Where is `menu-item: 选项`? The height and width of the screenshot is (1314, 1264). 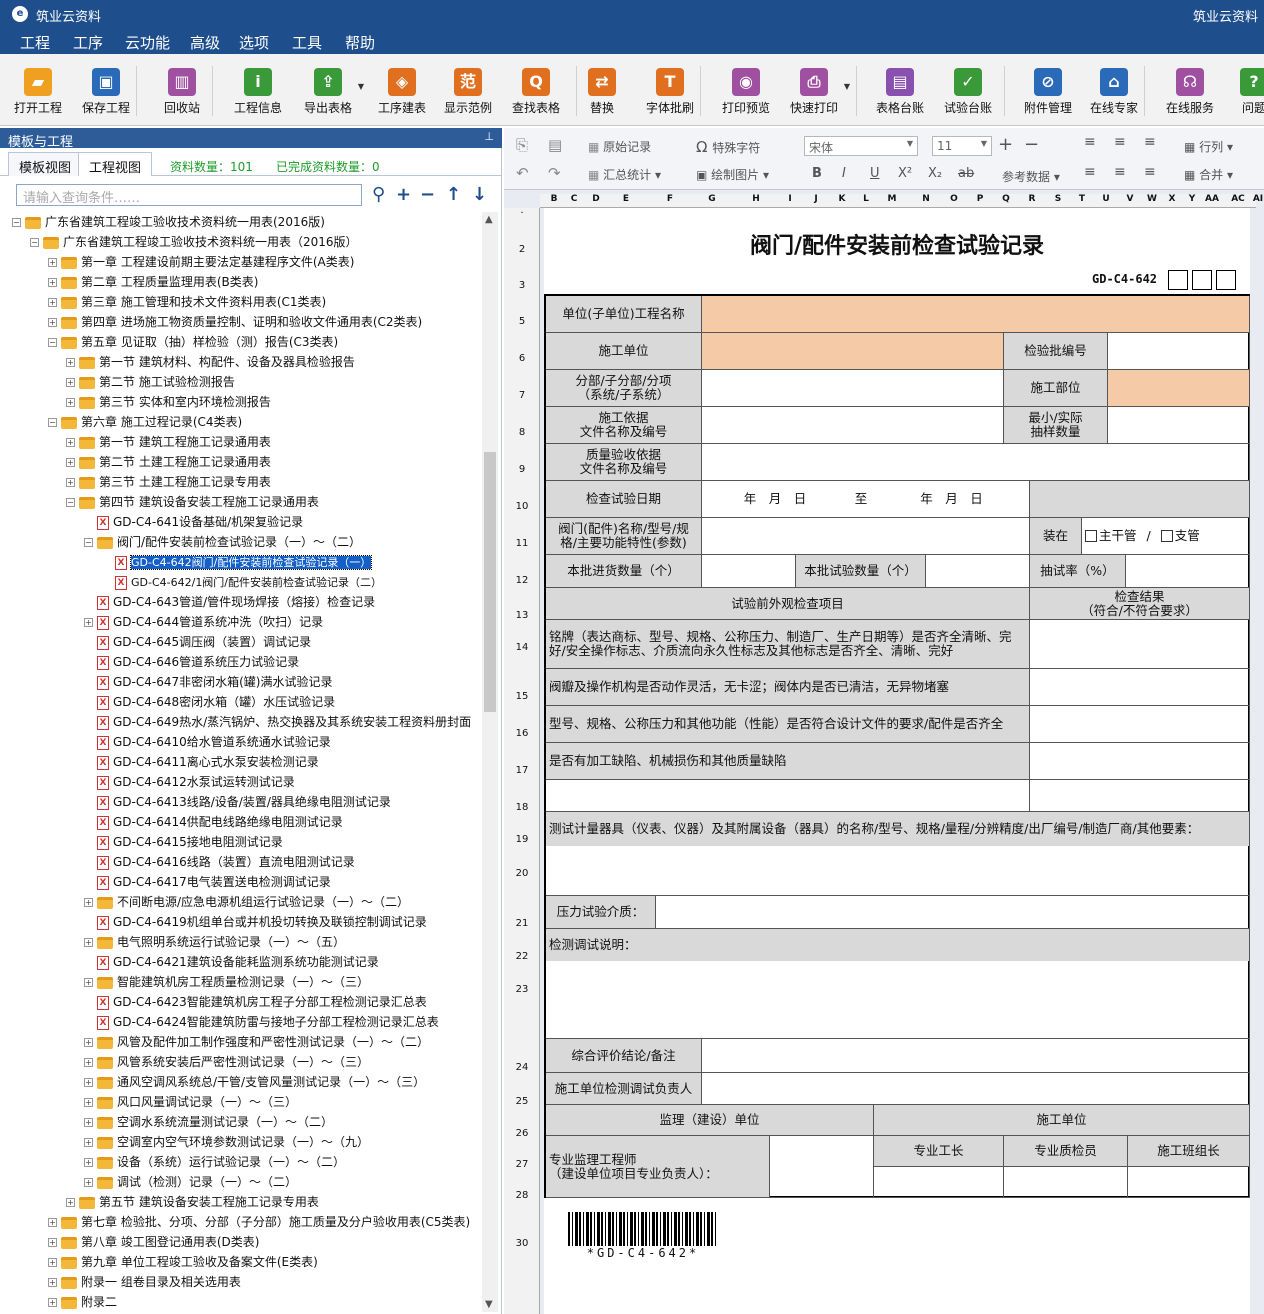 menu-item: 选项 is located at coordinates (254, 42).